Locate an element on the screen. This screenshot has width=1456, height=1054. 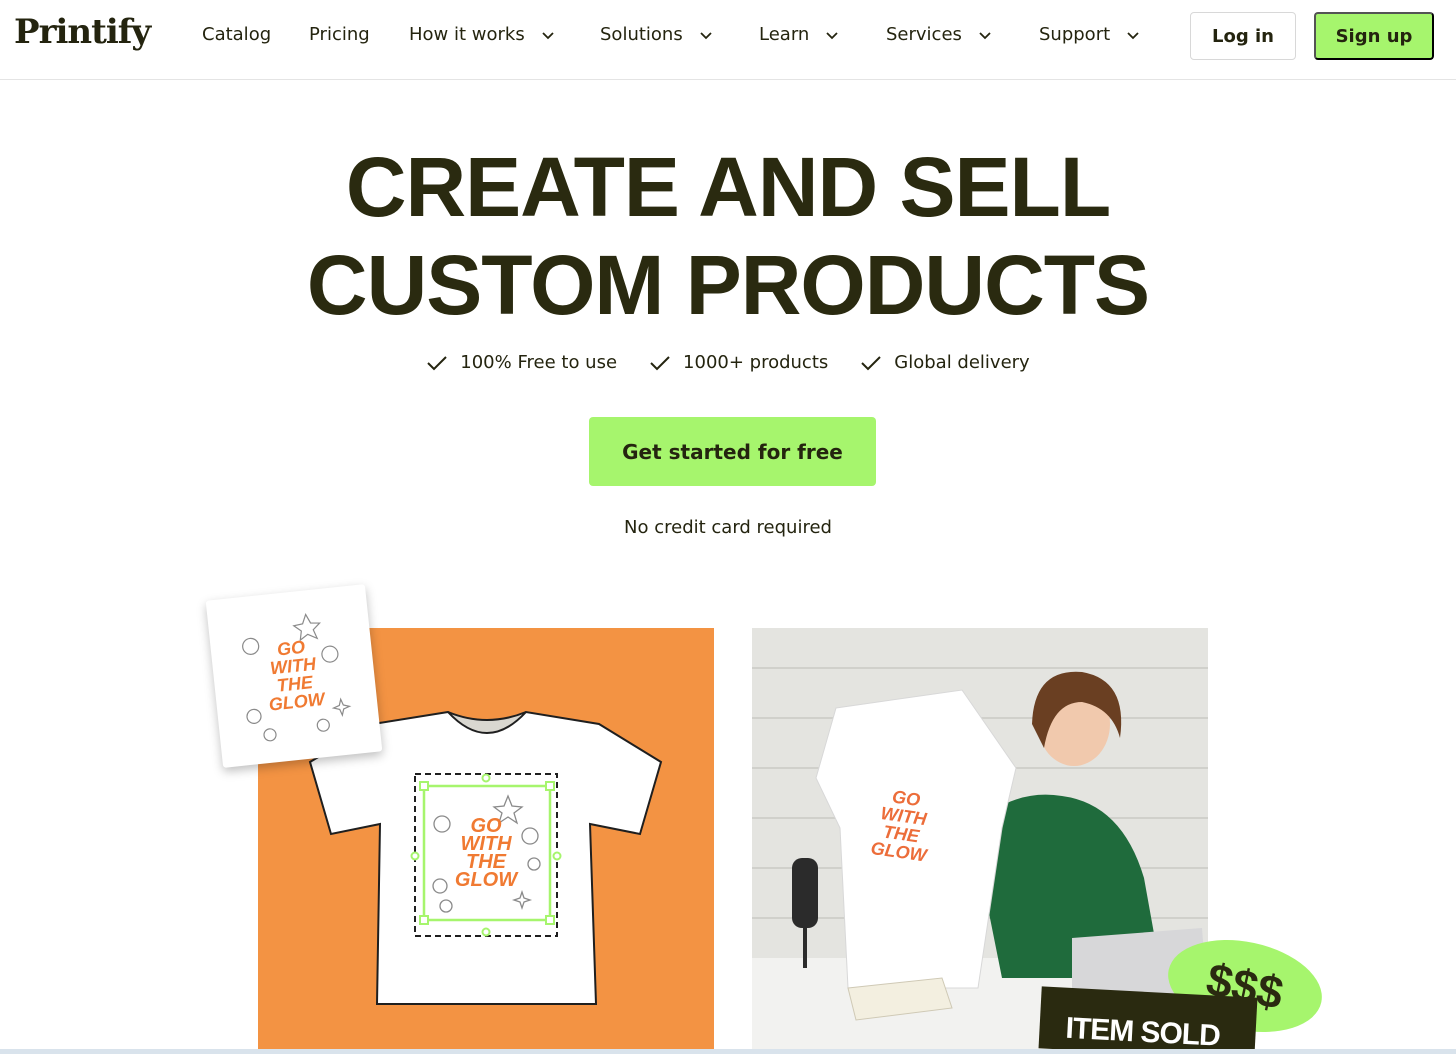
feature-item: 100% Free to use is located at coordinates (521, 362).